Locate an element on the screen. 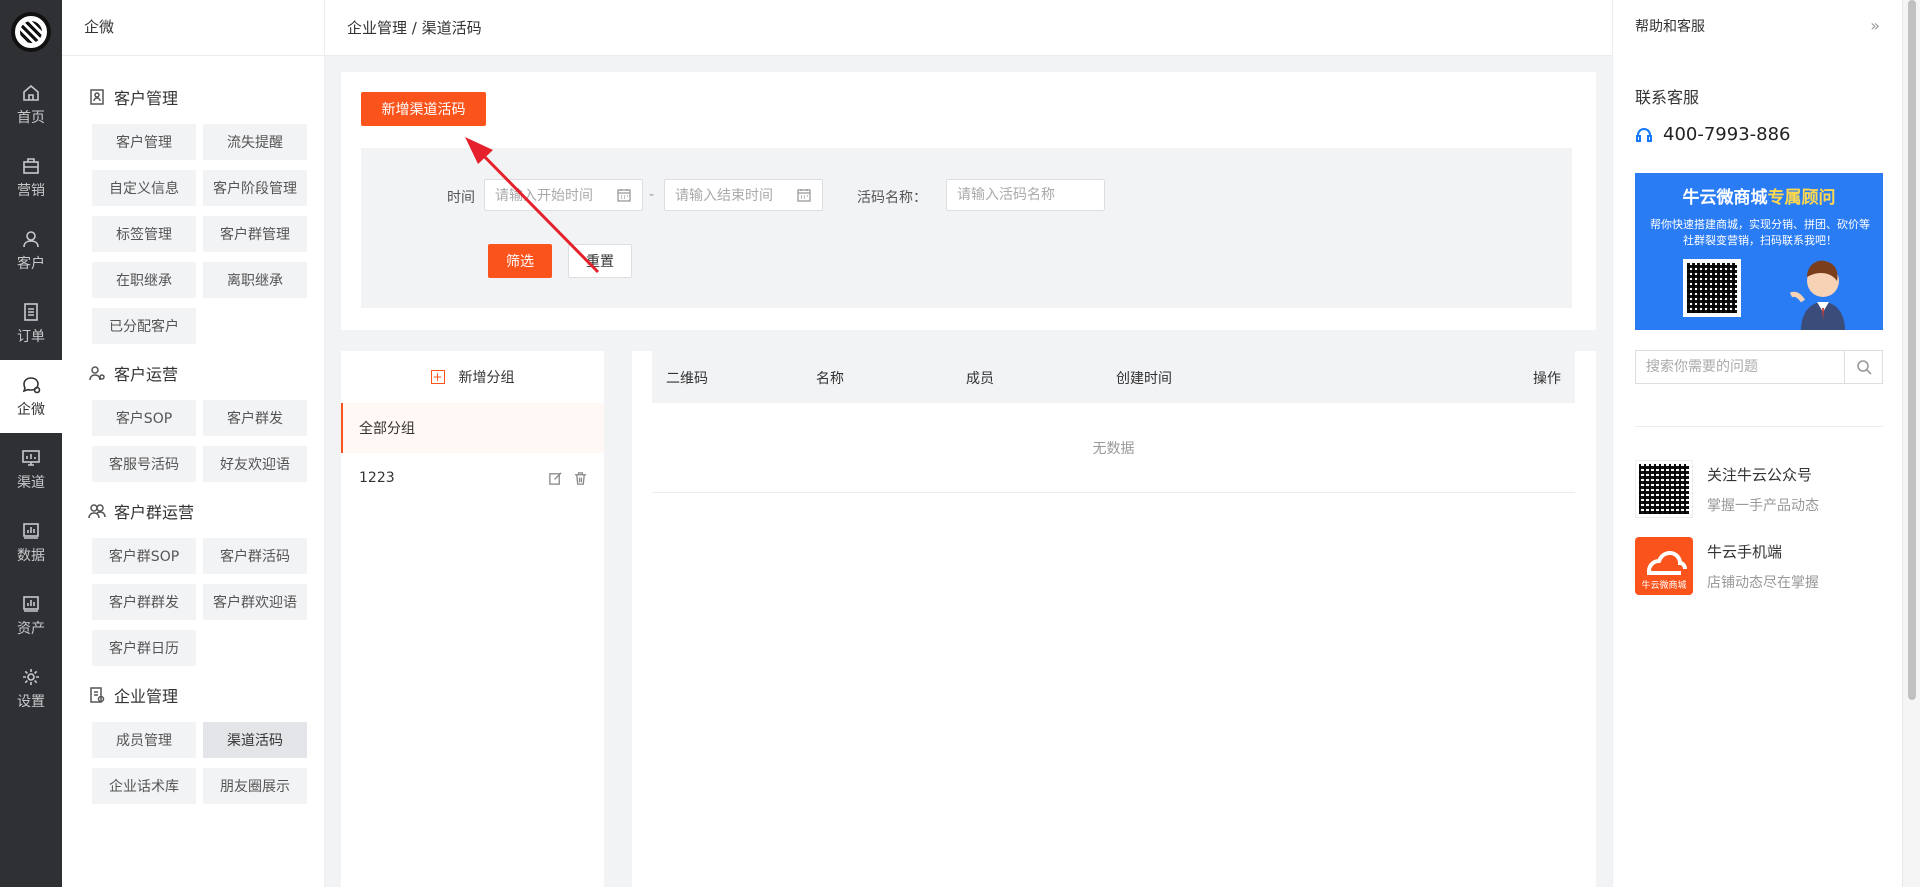  help-divider is located at coordinates (1759, 426).